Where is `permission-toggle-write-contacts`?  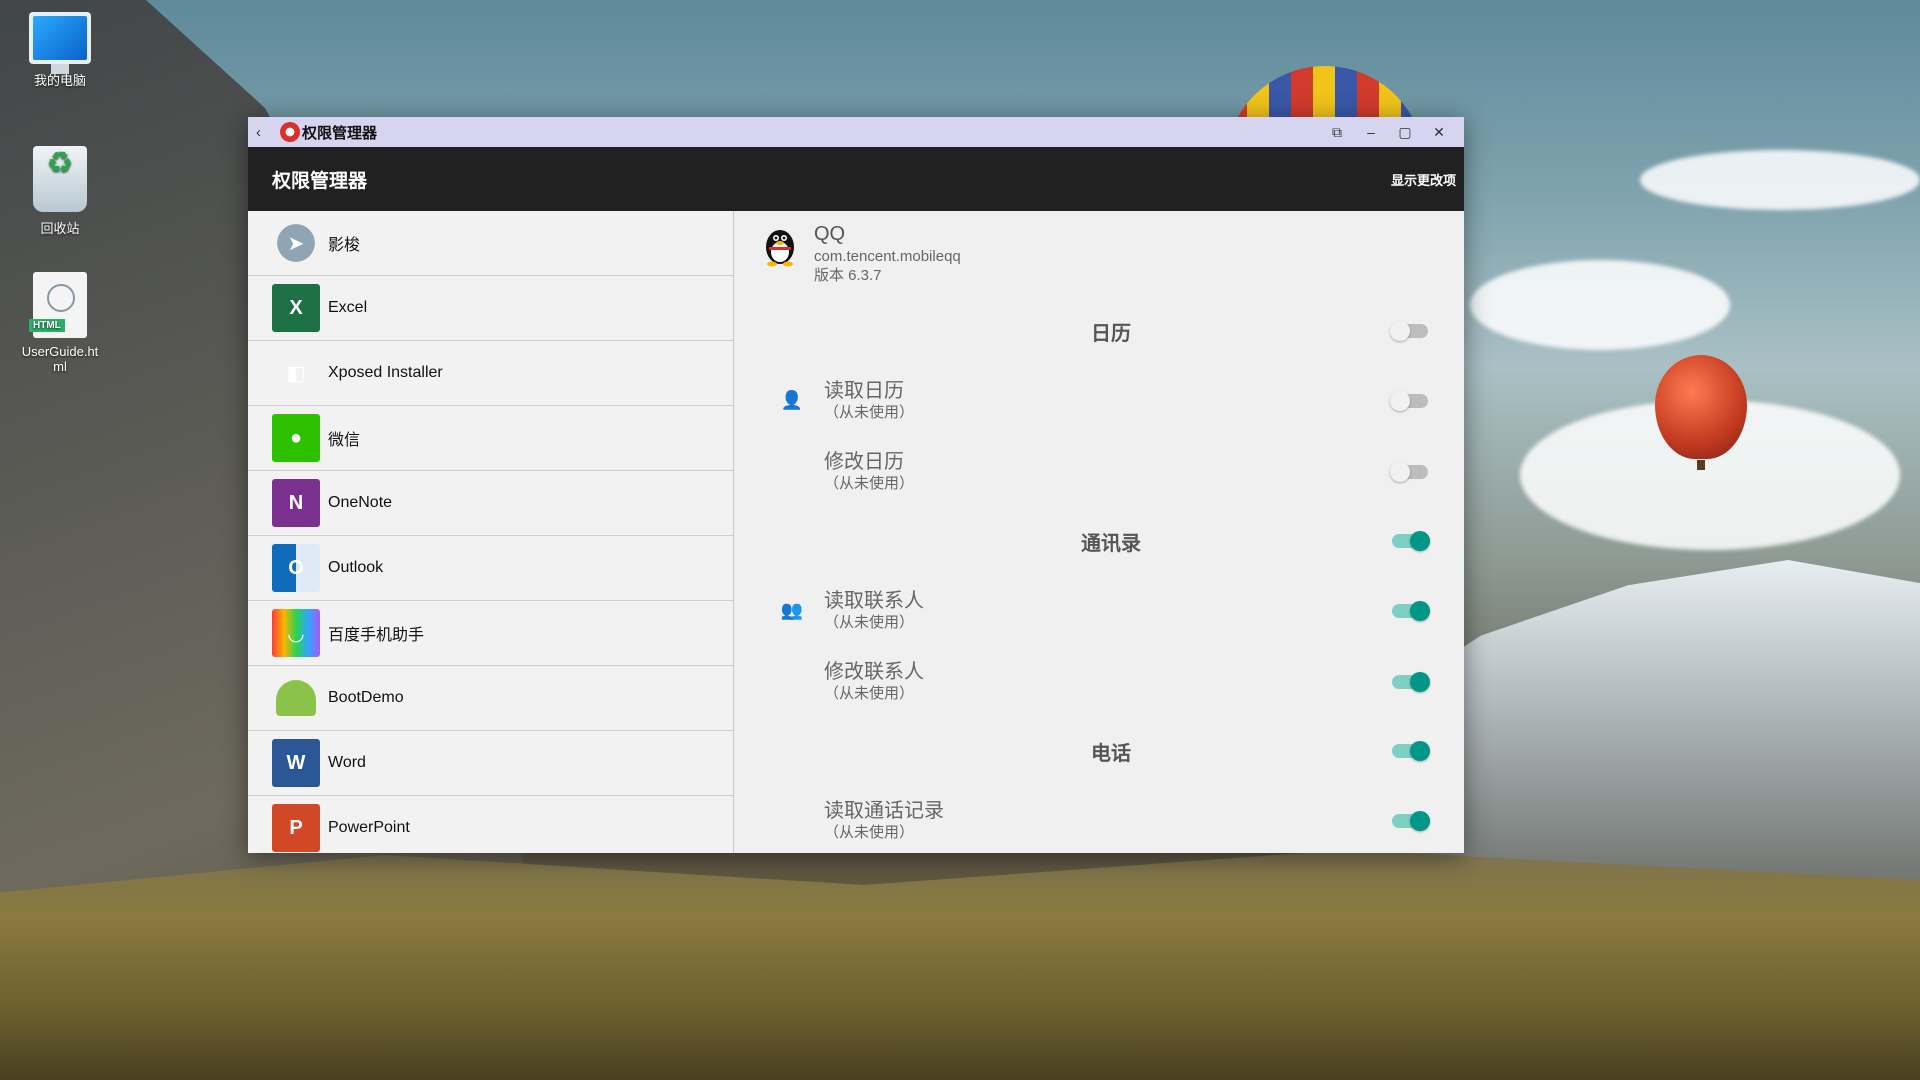
permission-toggle-write-contacts is located at coordinates (1411, 681).